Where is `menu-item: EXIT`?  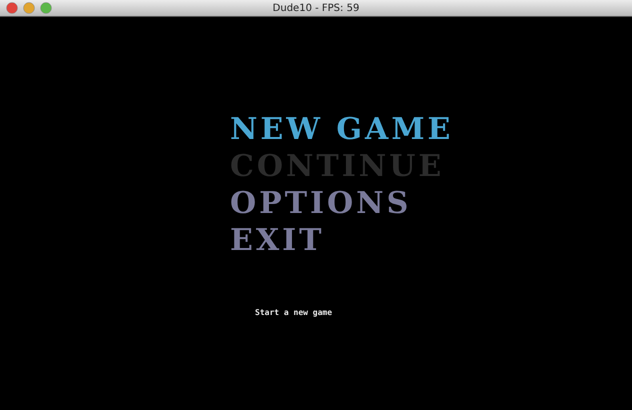
menu-item: EXIT is located at coordinates (277, 240).